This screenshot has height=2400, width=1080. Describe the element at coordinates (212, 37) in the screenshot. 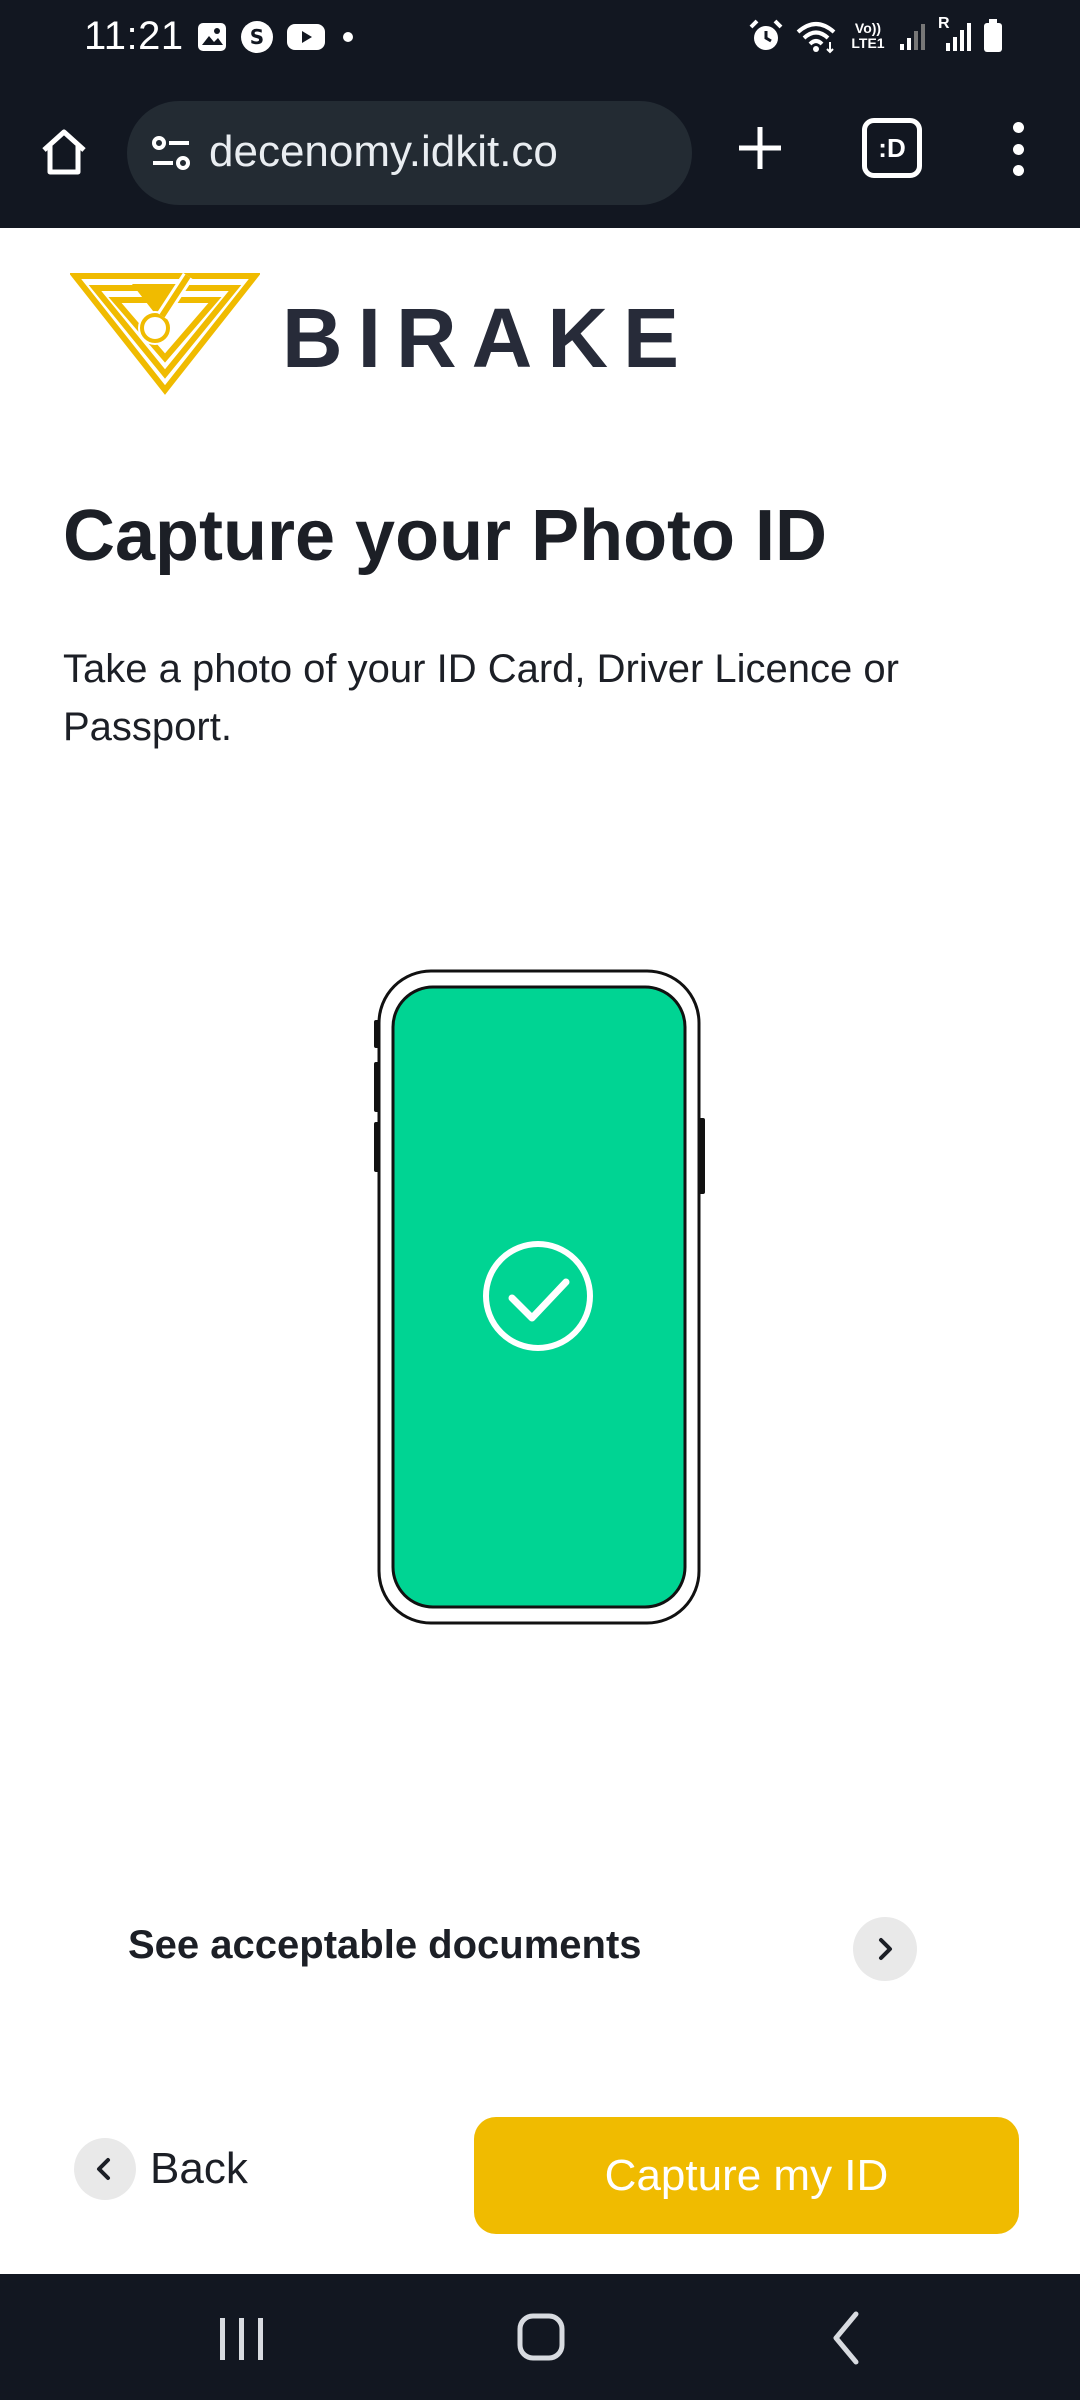

I see `gallery-icon` at that location.